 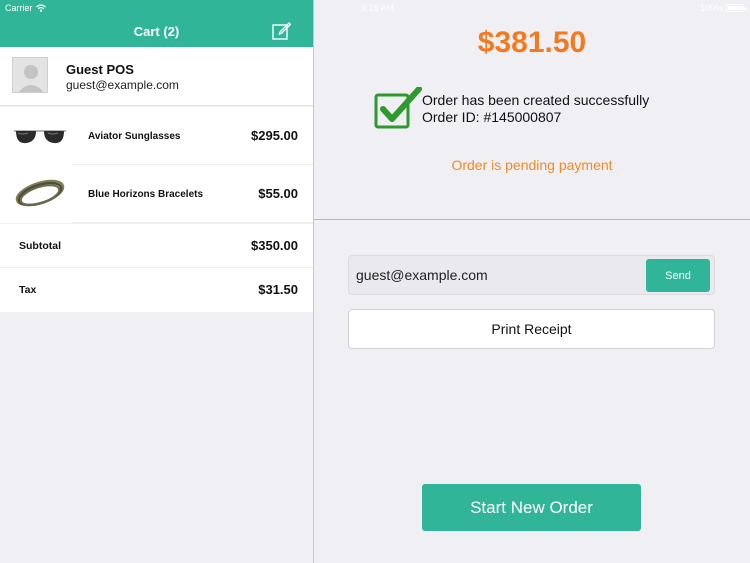 I want to click on checkmark-icon, so click(x=398, y=108).